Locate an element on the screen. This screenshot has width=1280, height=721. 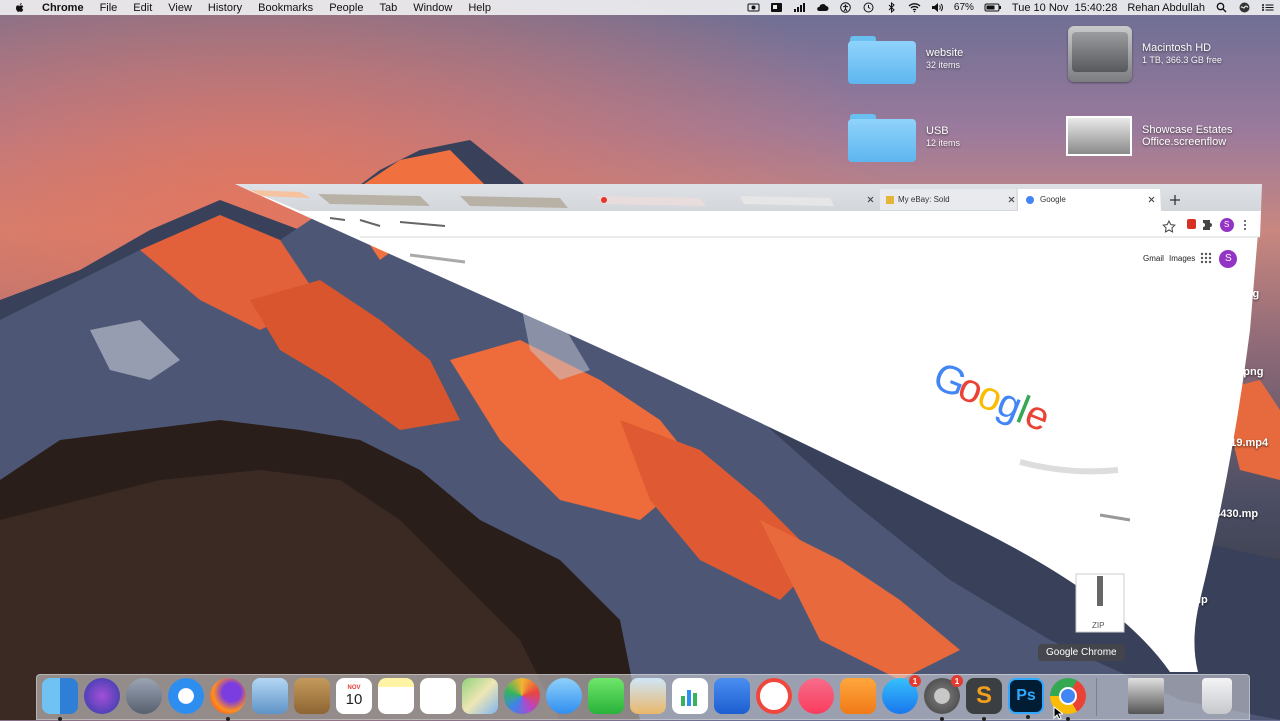
app-store-icon: 1 is located at coordinates (901, 694).